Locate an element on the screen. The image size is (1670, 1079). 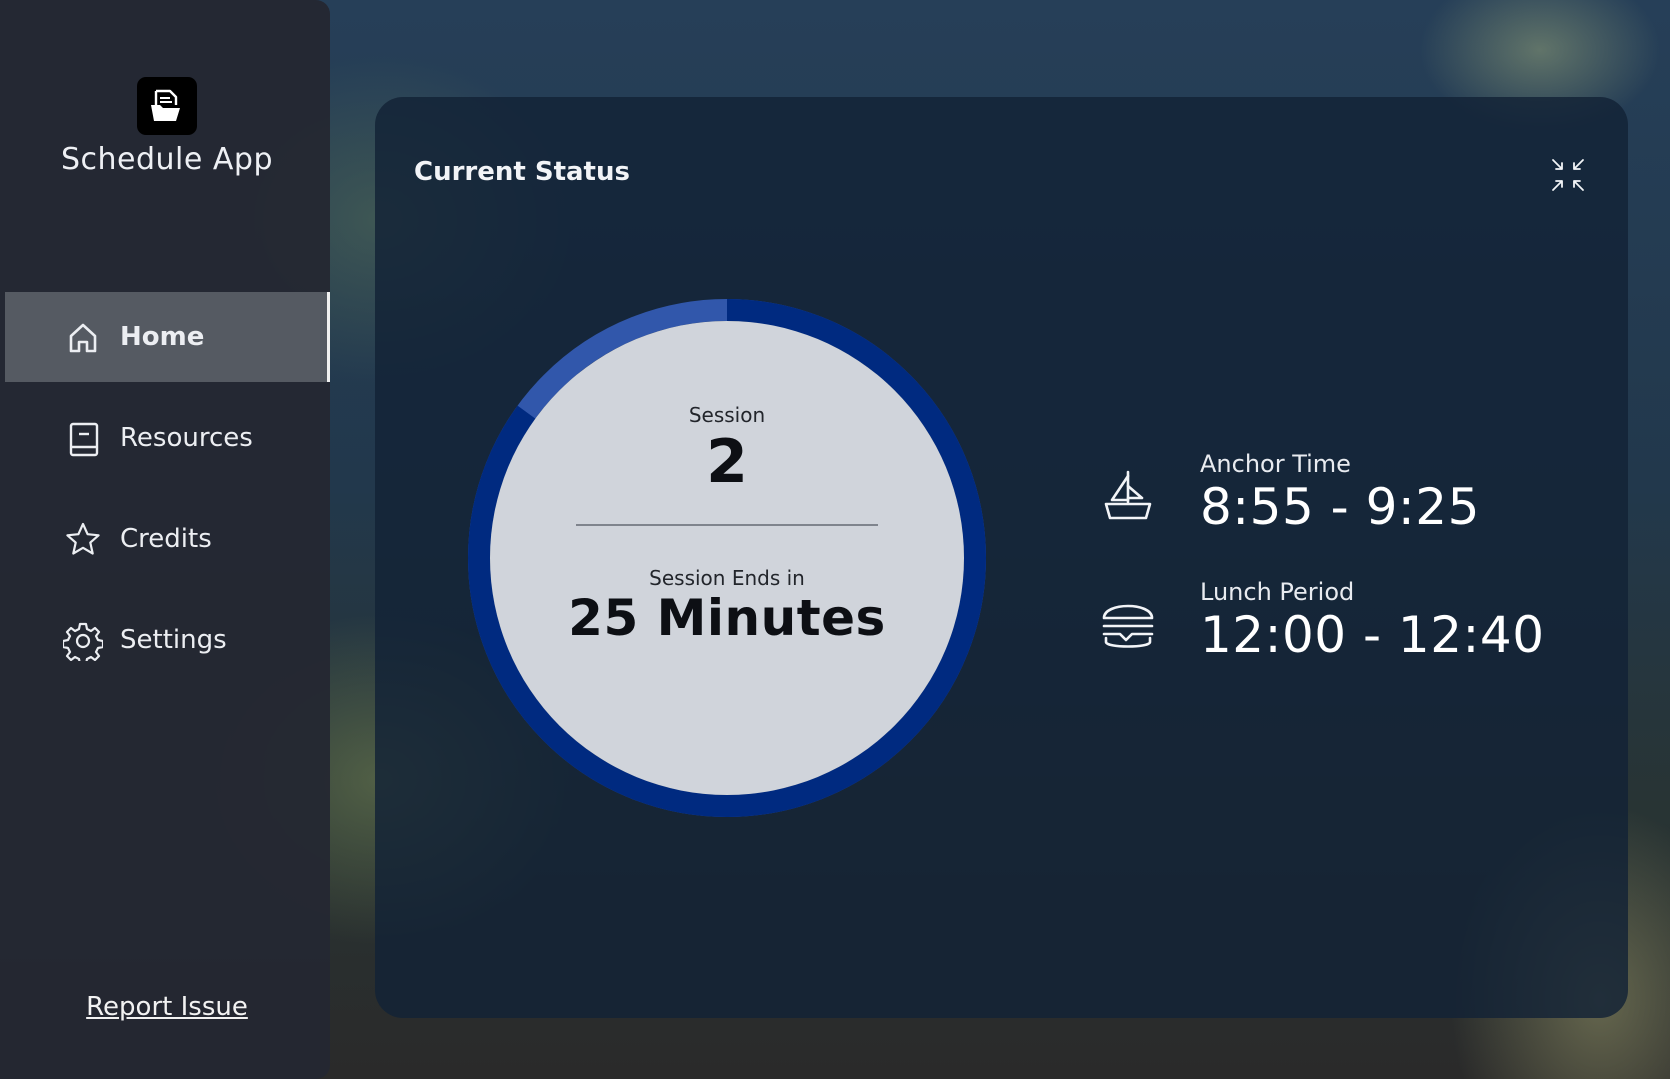
sidebar-item-label: Settings is located at coordinates (173, 640).